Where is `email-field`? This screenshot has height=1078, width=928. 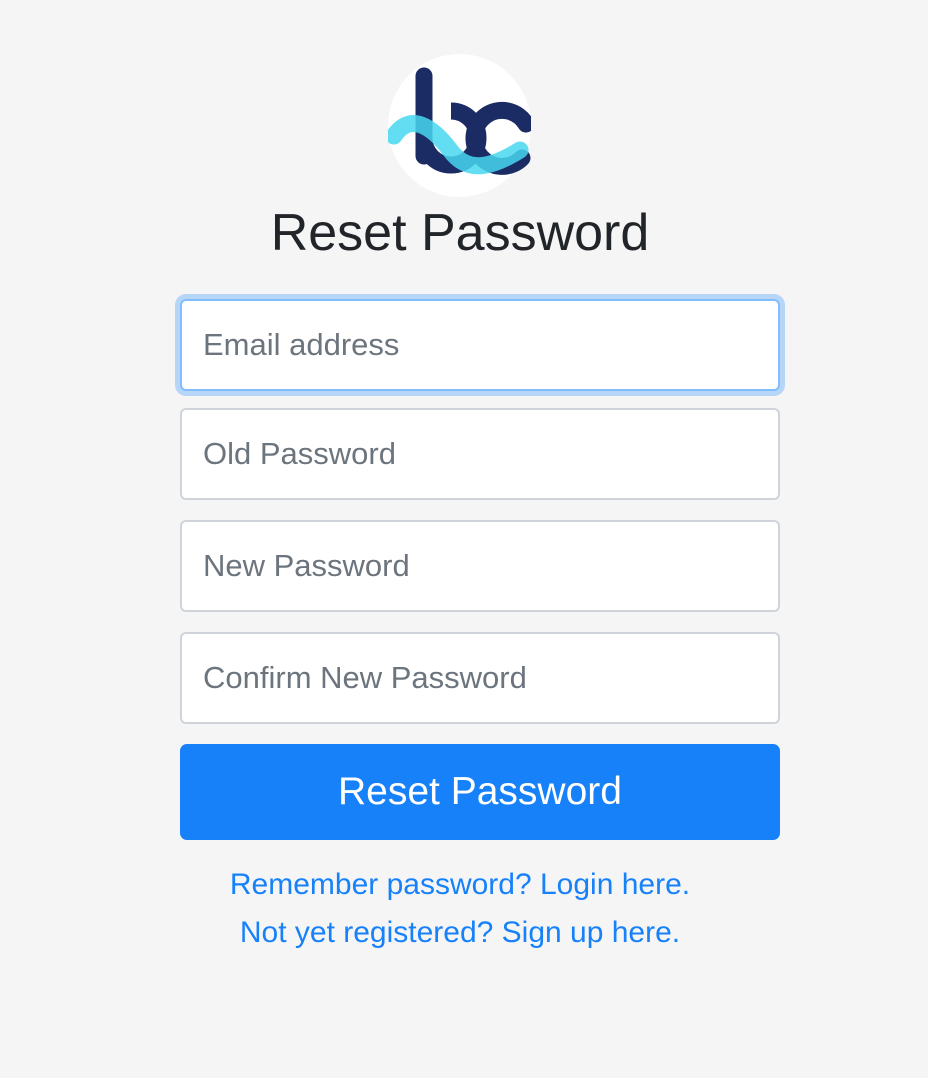
email-field is located at coordinates (480, 345).